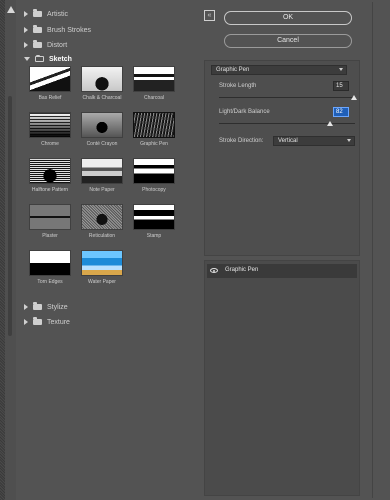 This screenshot has width=390, height=500. What do you see at coordinates (11, 9) in the screenshot?
I see `scroll-up-arrow-icon` at bounding box center [11, 9].